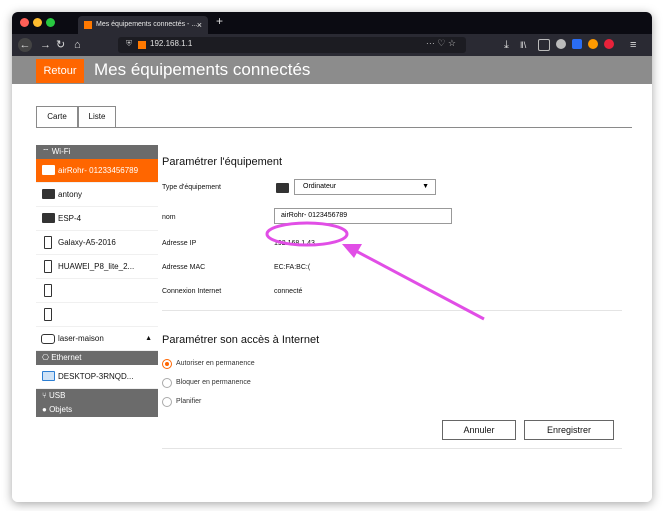 Image resolution: width=664 pixels, height=511 pixels. I want to click on annotation-overlay, so click(375, 271).